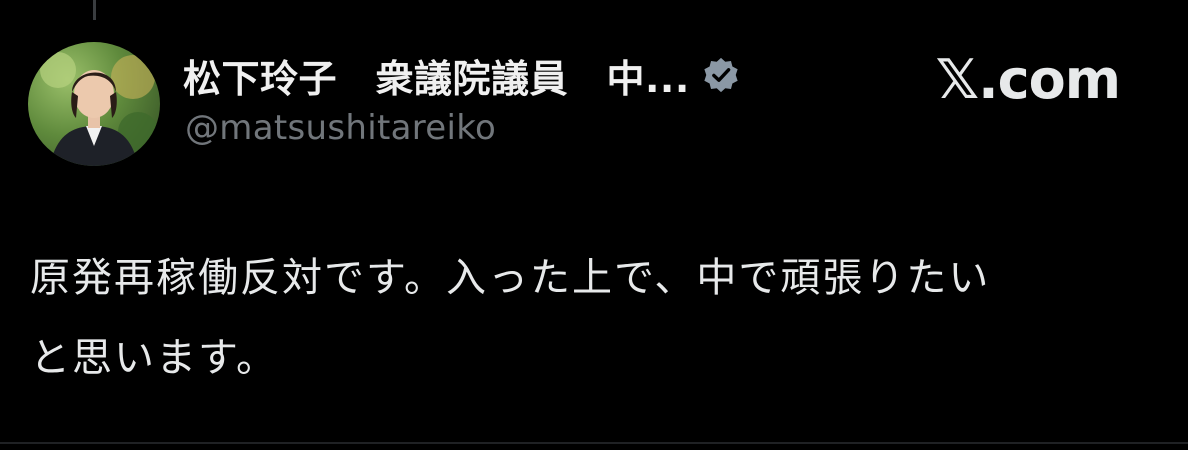  Describe the element at coordinates (340, 128) in the screenshot. I see `author-handle: @matsushitareiko` at that location.